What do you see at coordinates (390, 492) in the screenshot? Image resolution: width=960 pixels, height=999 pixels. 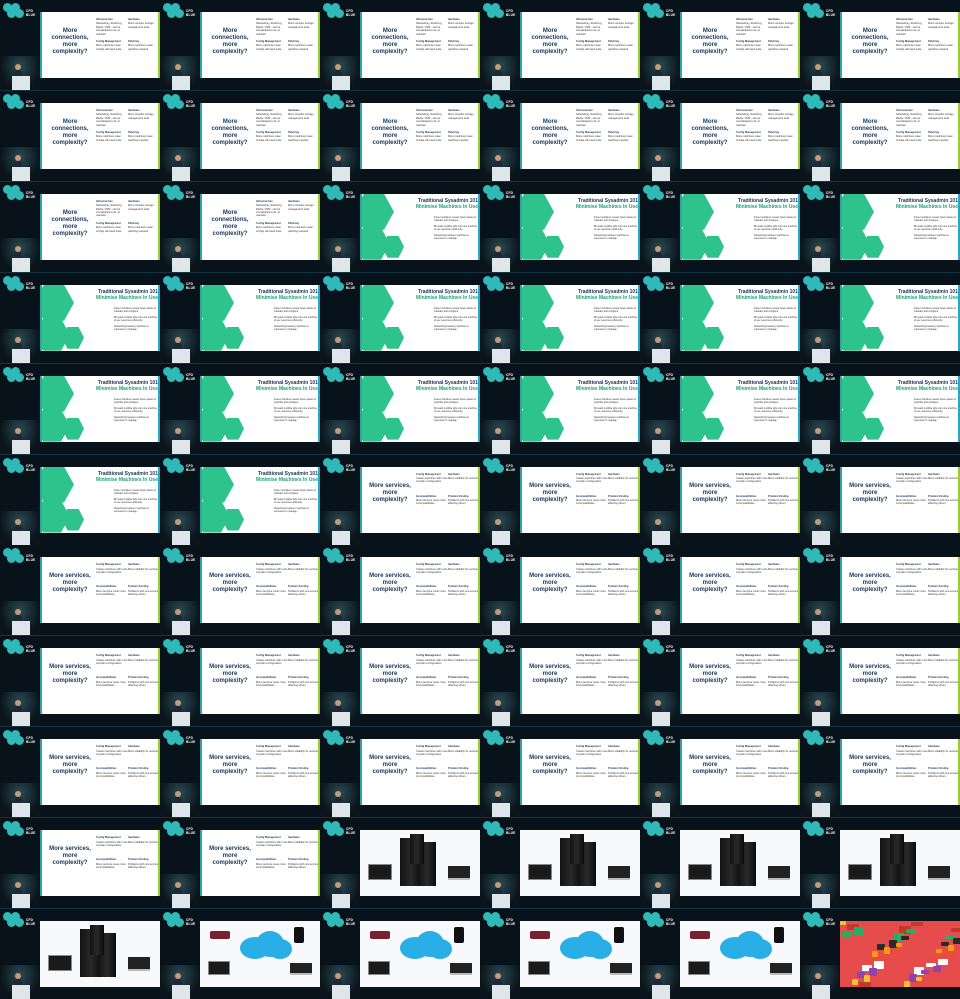 I see `slide-title: More services, more complexity?` at bounding box center [390, 492].